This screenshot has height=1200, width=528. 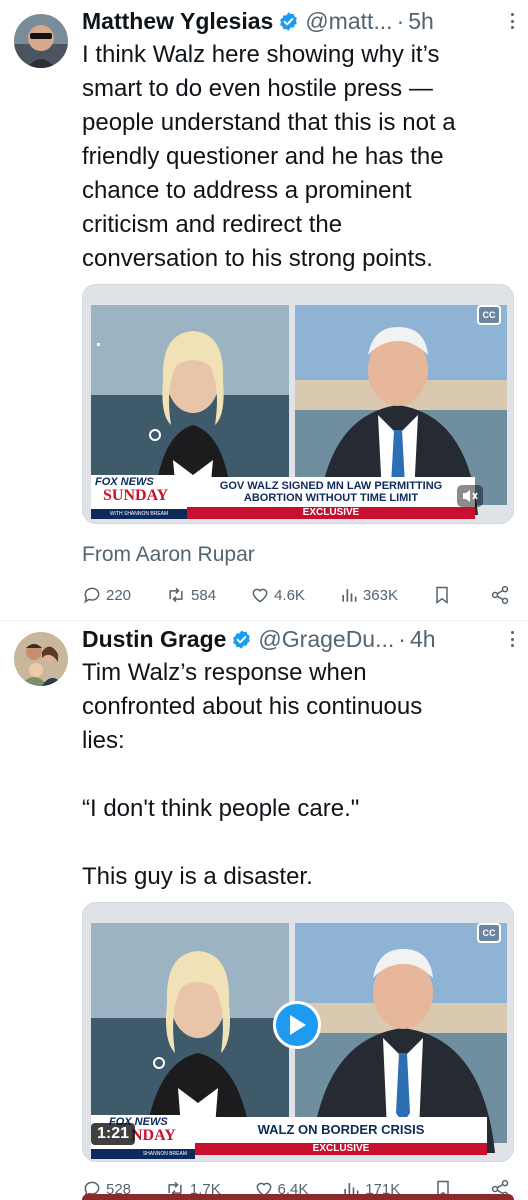 What do you see at coordinates (143, 1154) in the screenshot?
I see `host-line: SHANNON BREAM` at bounding box center [143, 1154].